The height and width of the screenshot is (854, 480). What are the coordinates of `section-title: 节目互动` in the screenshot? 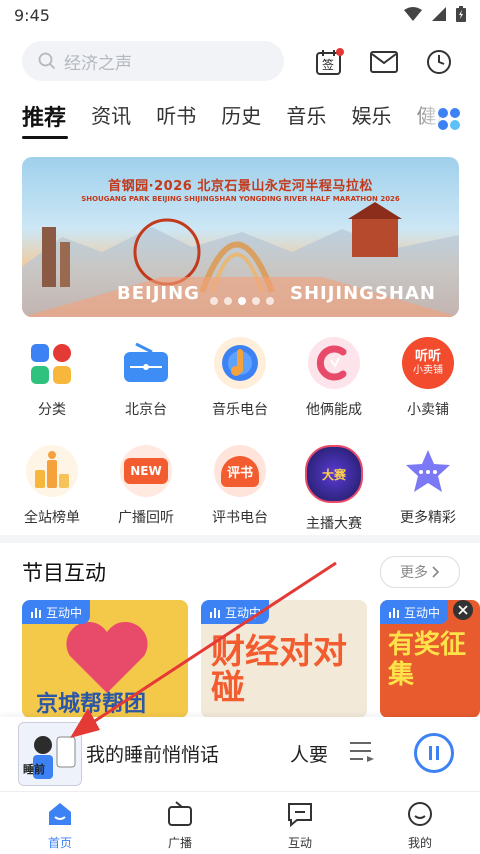 It's located at (64, 573).